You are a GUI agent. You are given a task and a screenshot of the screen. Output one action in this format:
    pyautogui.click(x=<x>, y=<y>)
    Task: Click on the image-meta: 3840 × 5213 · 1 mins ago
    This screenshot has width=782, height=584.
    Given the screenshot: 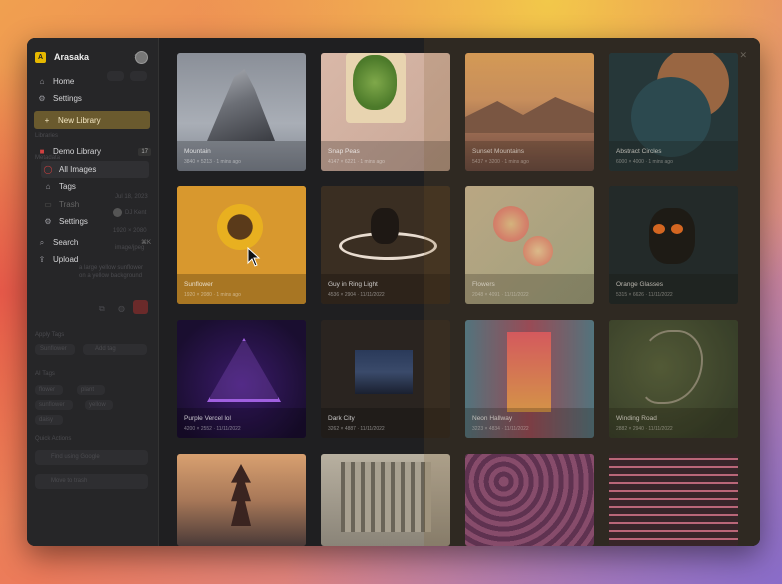 What is the action you would take?
    pyautogui.click(x=212, y=162)
    